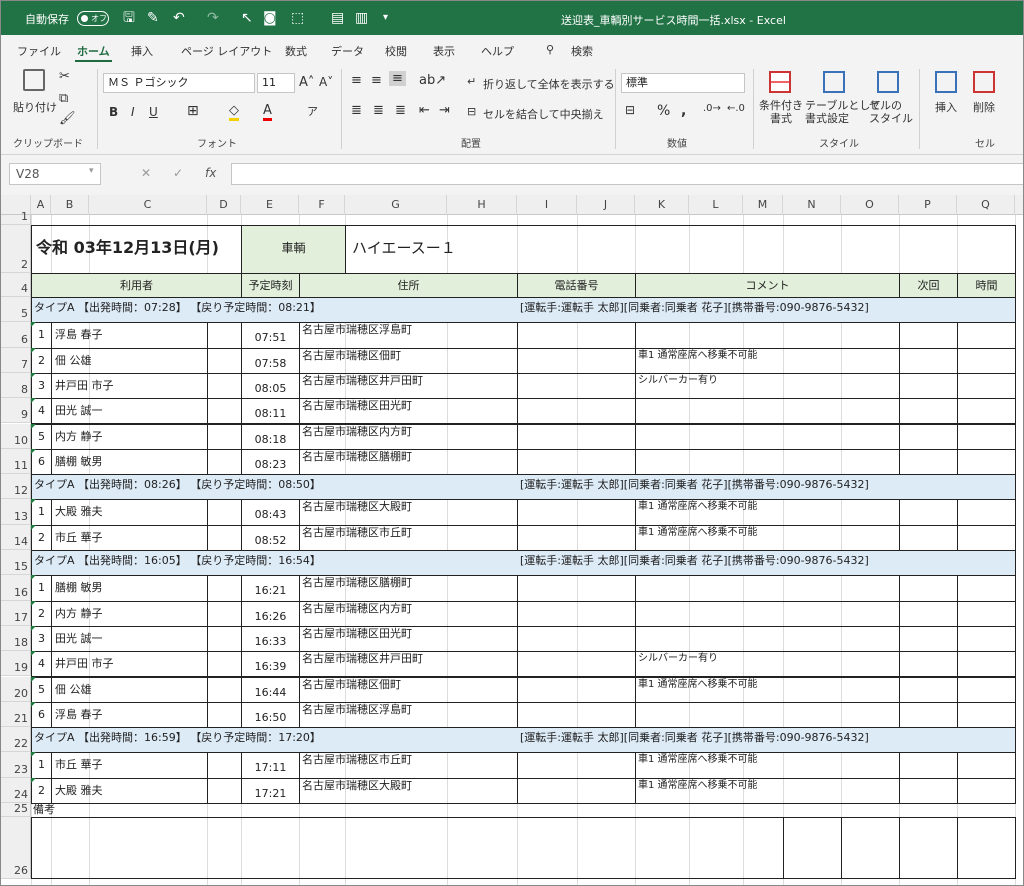 The width and height of the screenshot is (1024, 886). I want to click on name-box: V28, so click(55, 174).